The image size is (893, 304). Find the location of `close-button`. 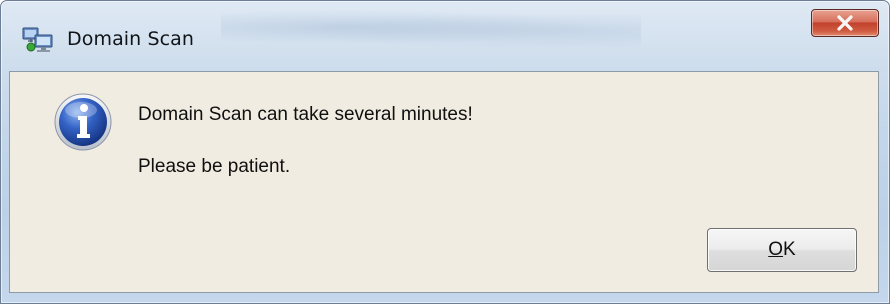

close-button is located at coordinates (845, 23).